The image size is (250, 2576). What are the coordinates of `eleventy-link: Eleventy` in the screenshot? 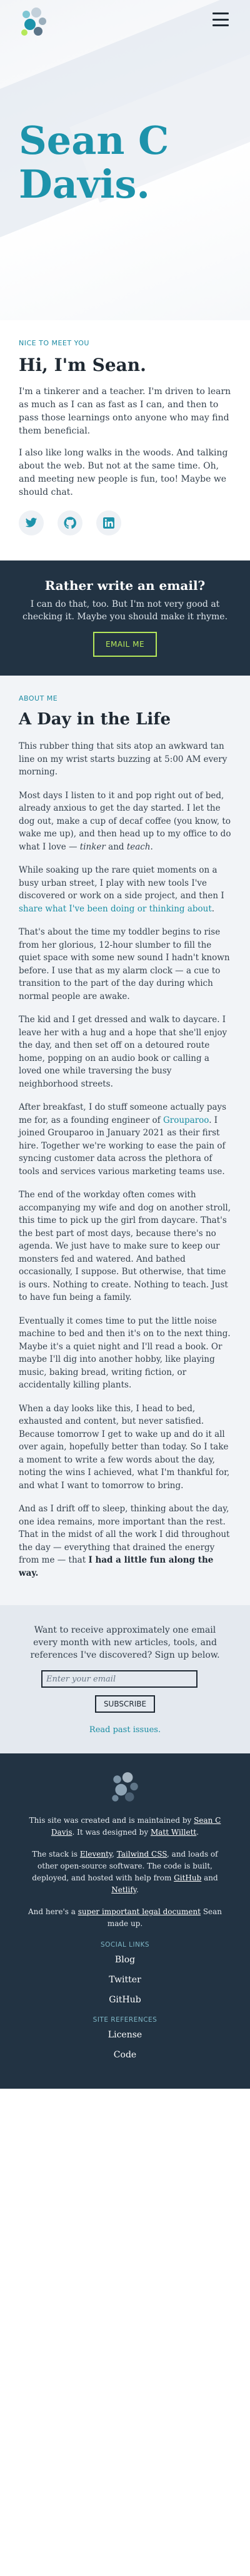 It's located at (96, 1854).